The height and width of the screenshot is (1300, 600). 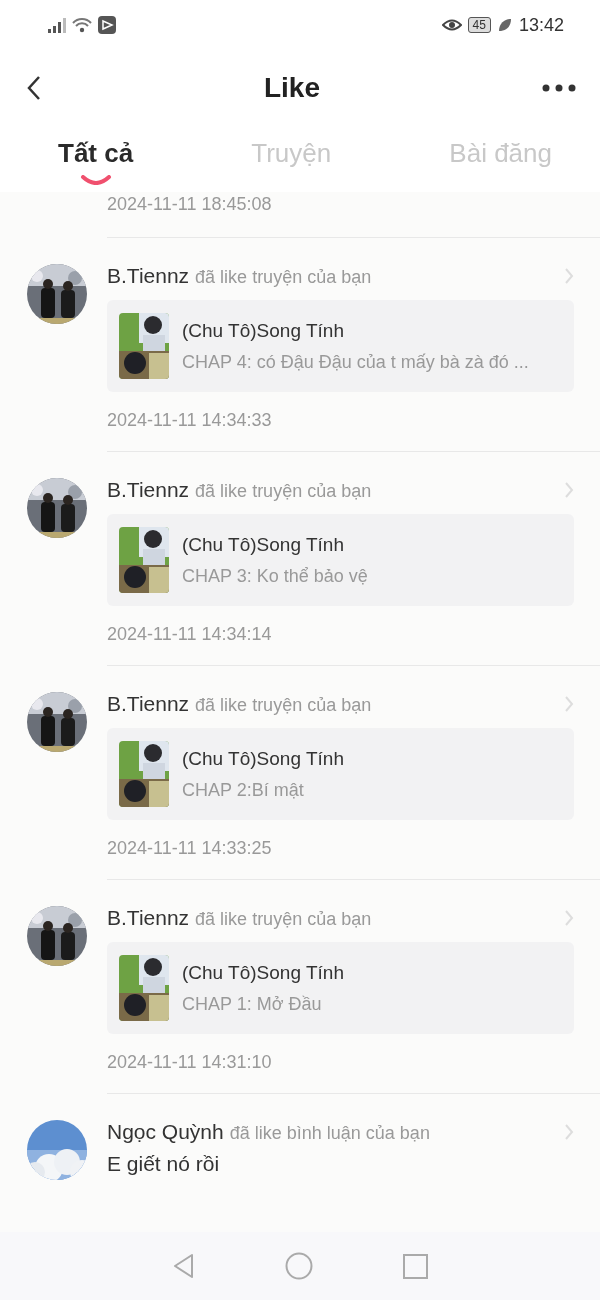 What do you see at coordinates (96, 159) in the screenshot?
I see `tab: Tất cả` at bounding box center [96, 159].